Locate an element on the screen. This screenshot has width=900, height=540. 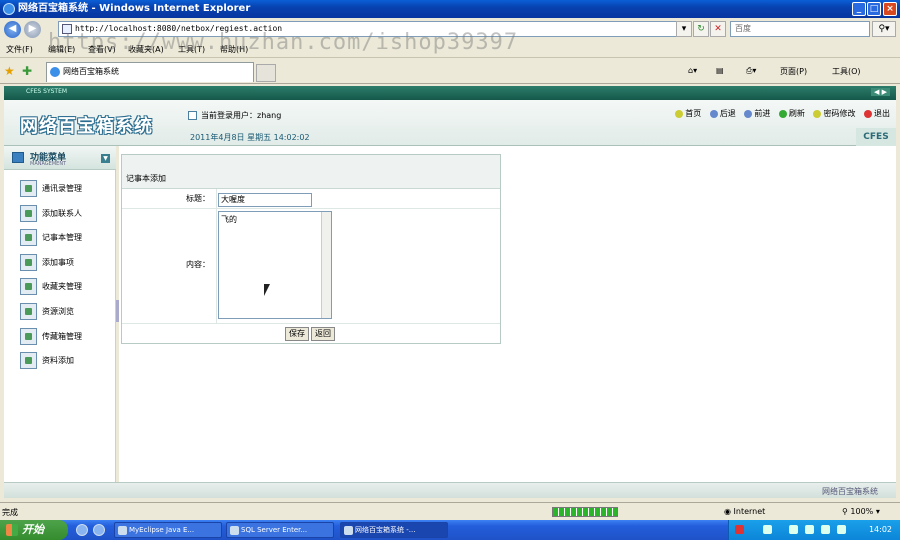
title-row: 标题： 大喔度 is located at coordinates (311, 199).